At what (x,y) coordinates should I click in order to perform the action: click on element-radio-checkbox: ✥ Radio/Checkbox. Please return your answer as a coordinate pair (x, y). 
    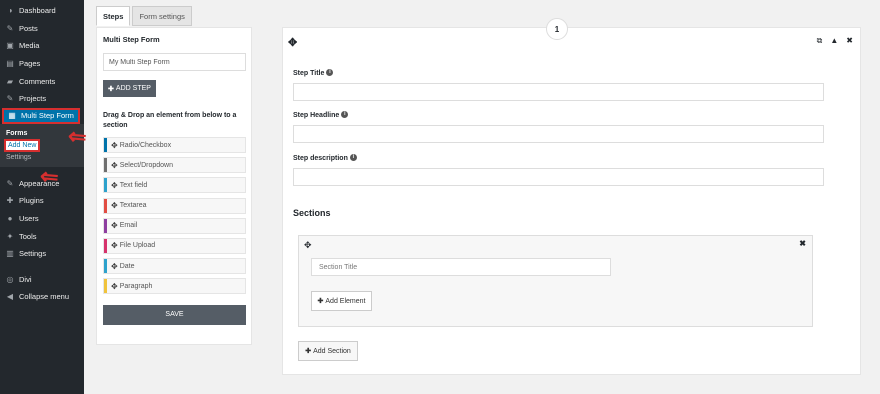
    Looking at the image, I should click on (174, 145).